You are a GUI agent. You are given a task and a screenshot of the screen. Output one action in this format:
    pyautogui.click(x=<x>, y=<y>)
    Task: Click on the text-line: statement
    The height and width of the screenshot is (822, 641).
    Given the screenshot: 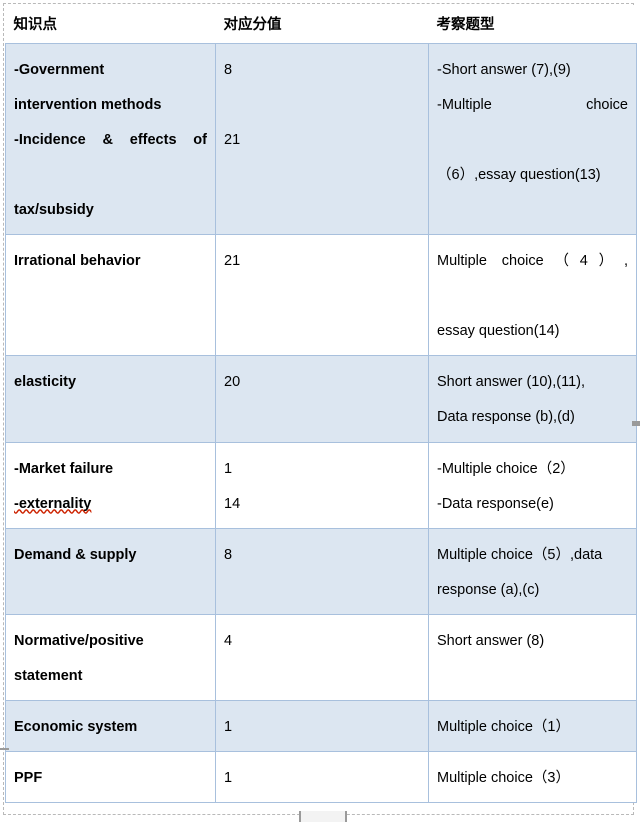 What is the action you would take?
    pyautogui.click(x=48, y=675)
    